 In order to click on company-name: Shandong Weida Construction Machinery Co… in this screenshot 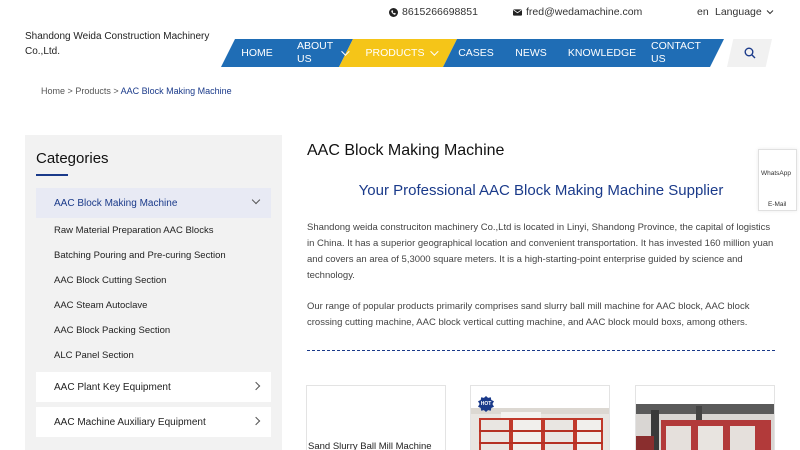, I will do `click(122, 44)`.